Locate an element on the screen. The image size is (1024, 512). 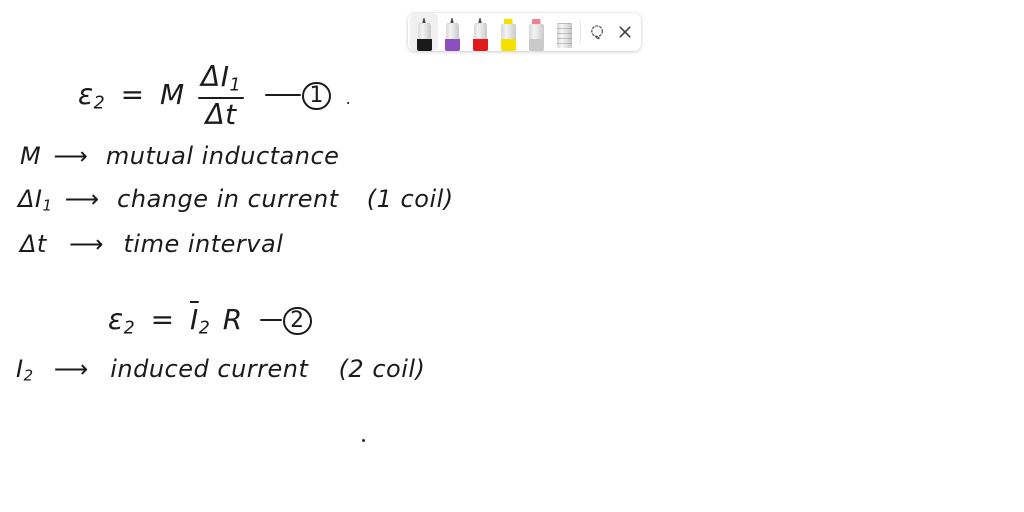
tool-eraser is located at coordinates (564, 32).